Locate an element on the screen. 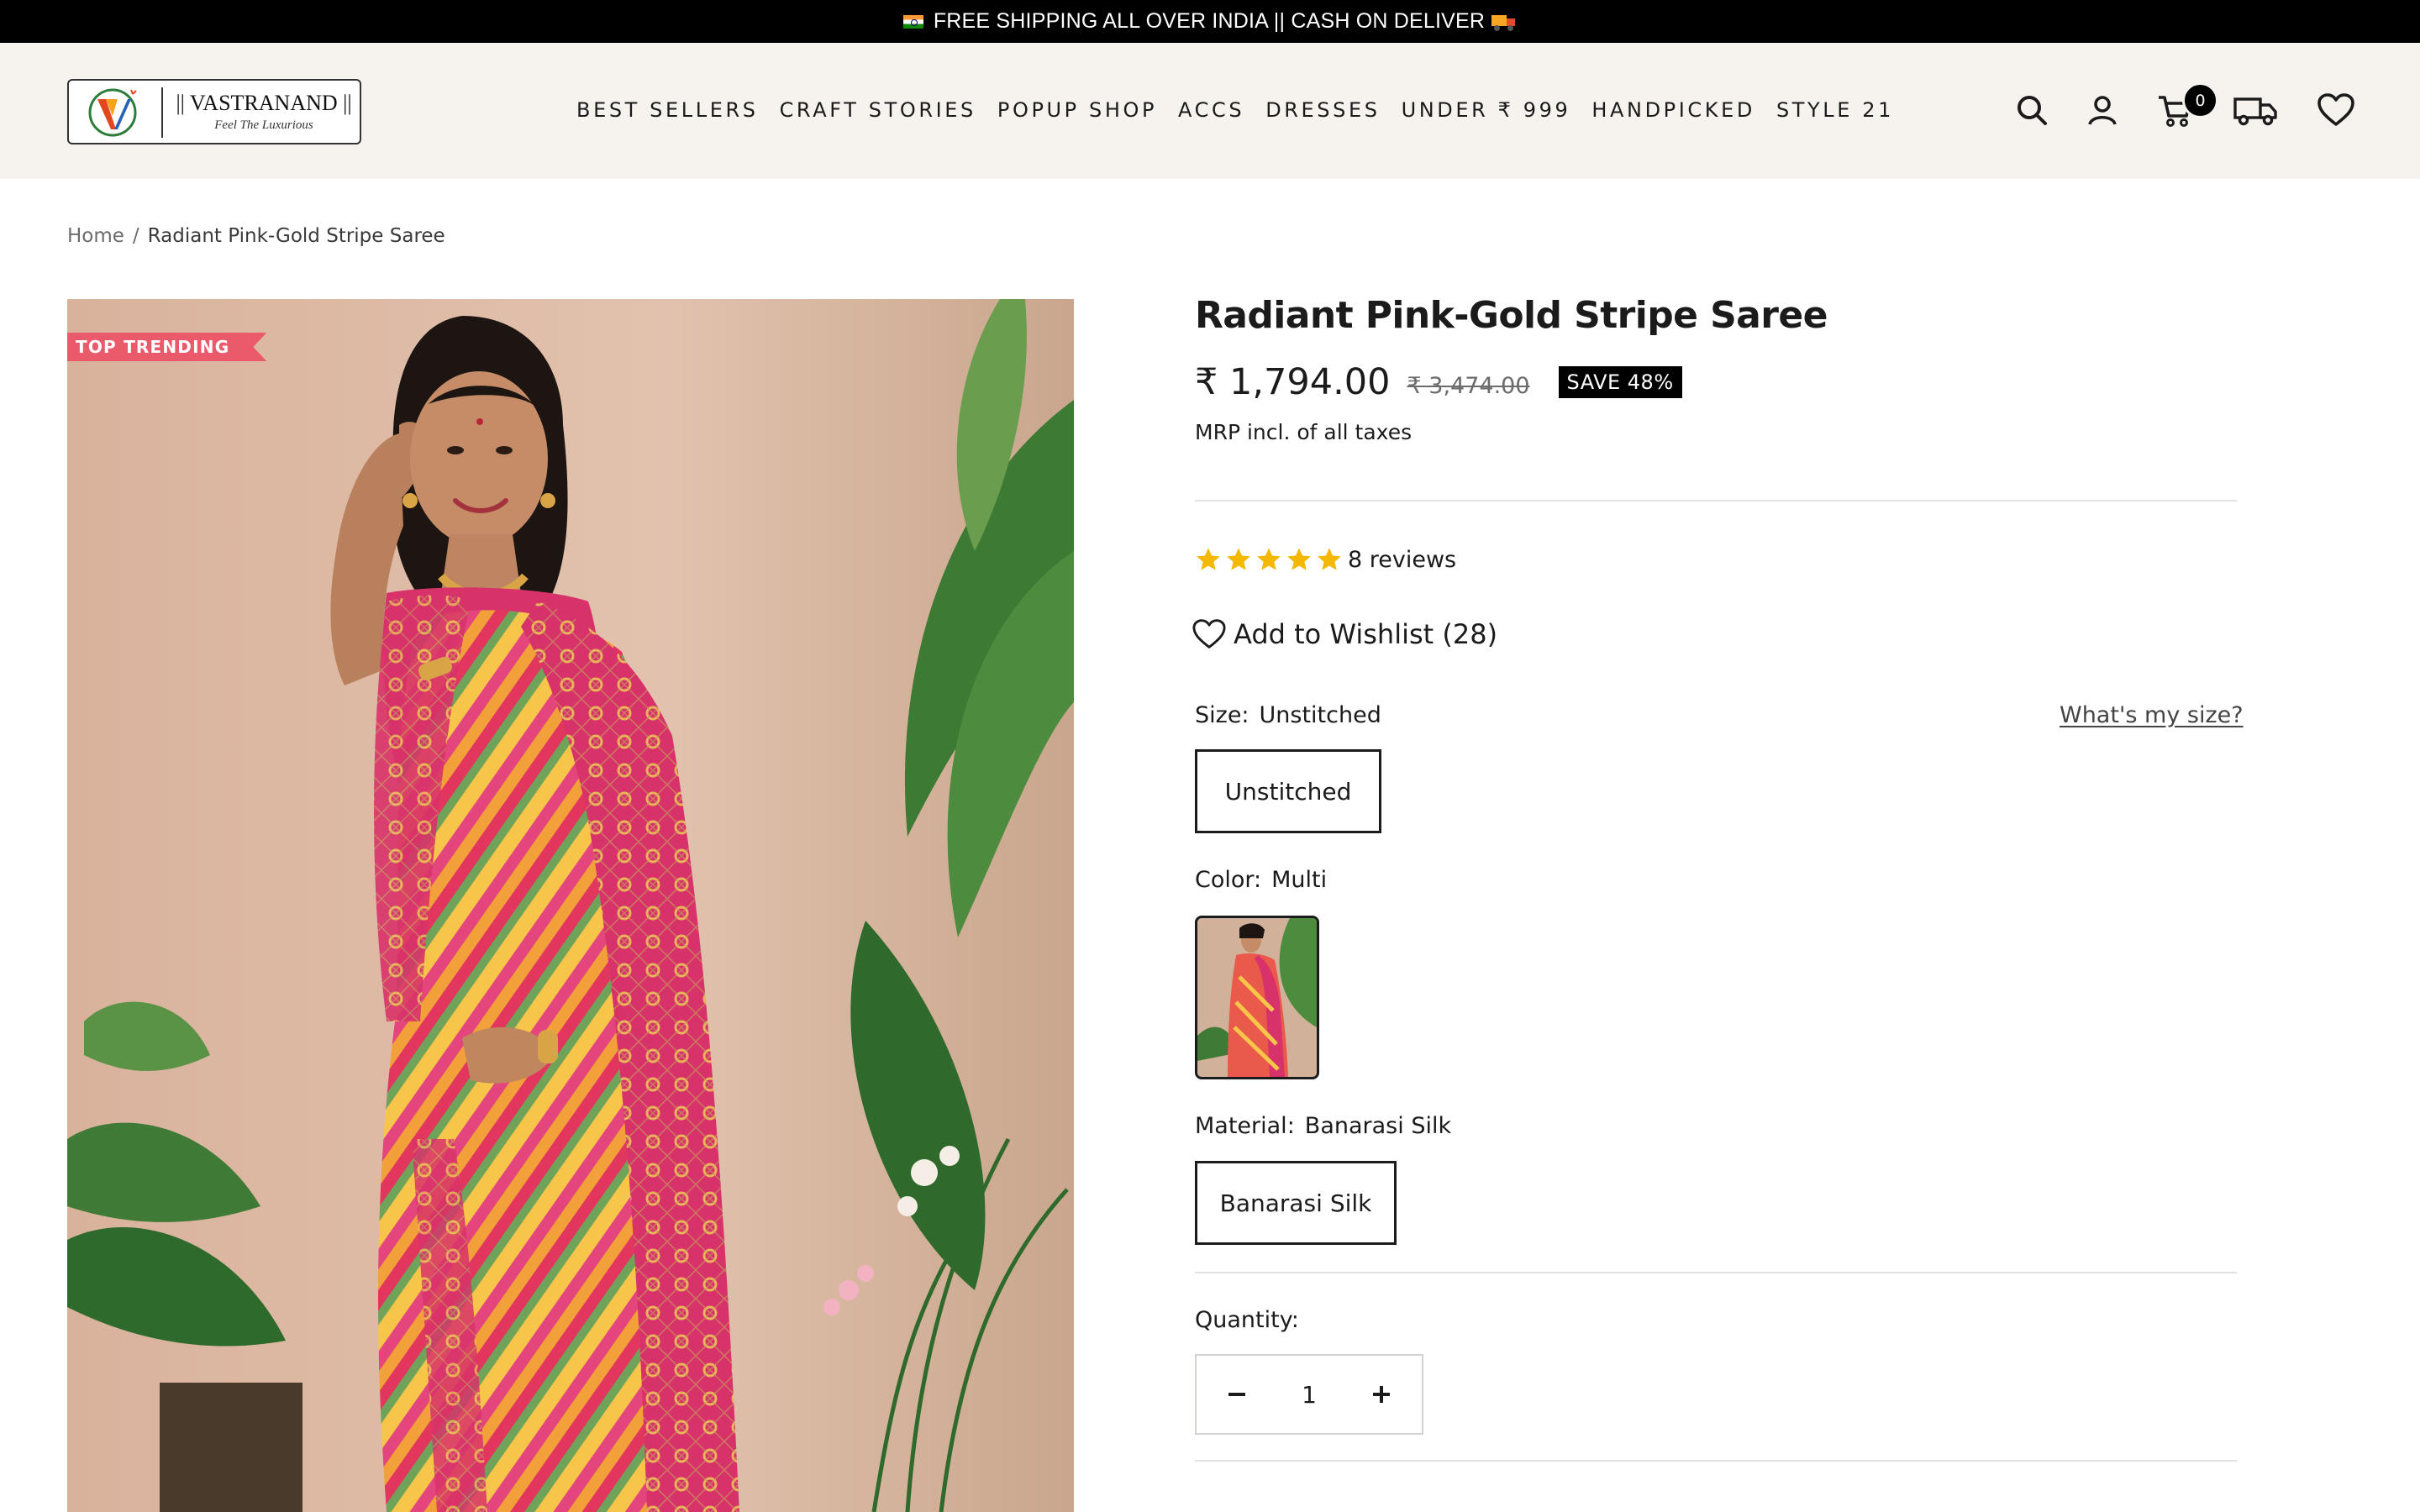 The image size is (2420, 1512). logo-brand-text: || VASTRANAND || is located at coordinates (264, 103).